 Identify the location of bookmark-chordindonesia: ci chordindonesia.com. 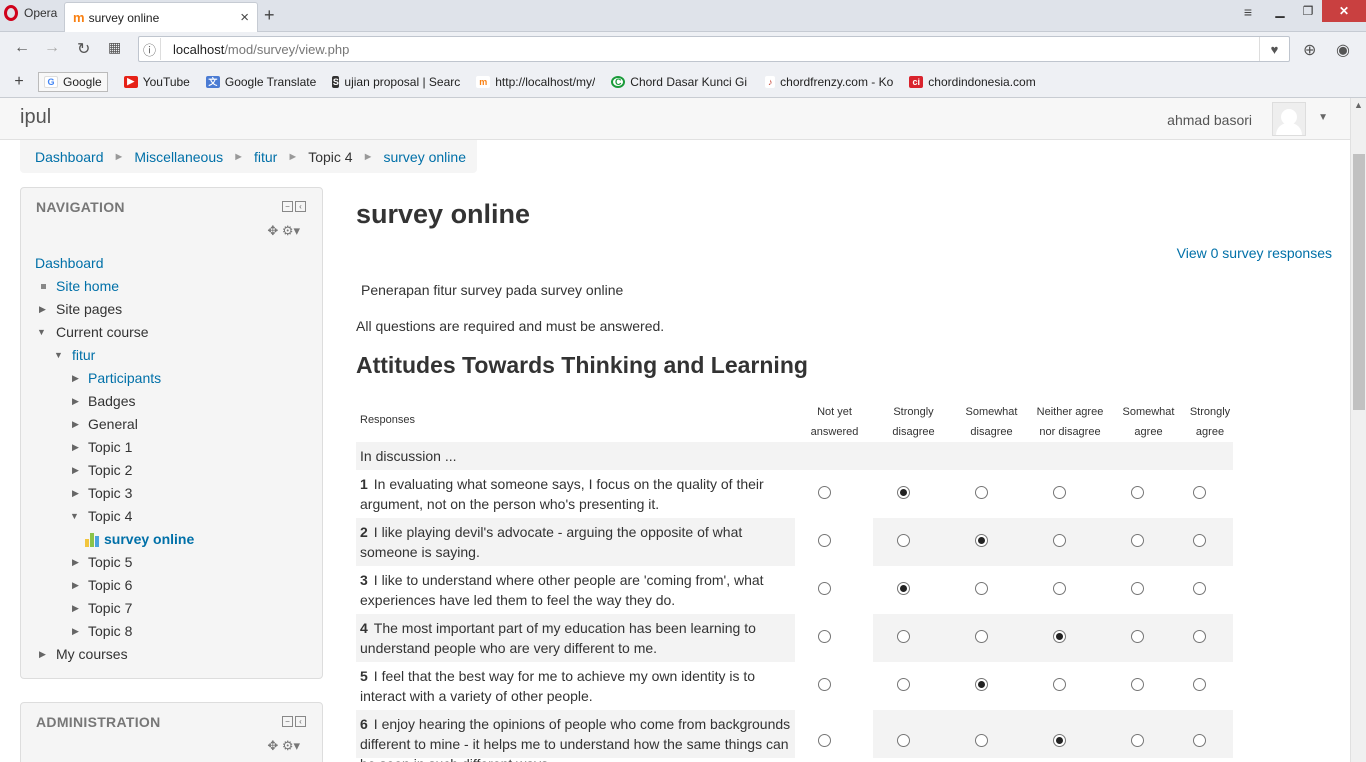
(972, 82).